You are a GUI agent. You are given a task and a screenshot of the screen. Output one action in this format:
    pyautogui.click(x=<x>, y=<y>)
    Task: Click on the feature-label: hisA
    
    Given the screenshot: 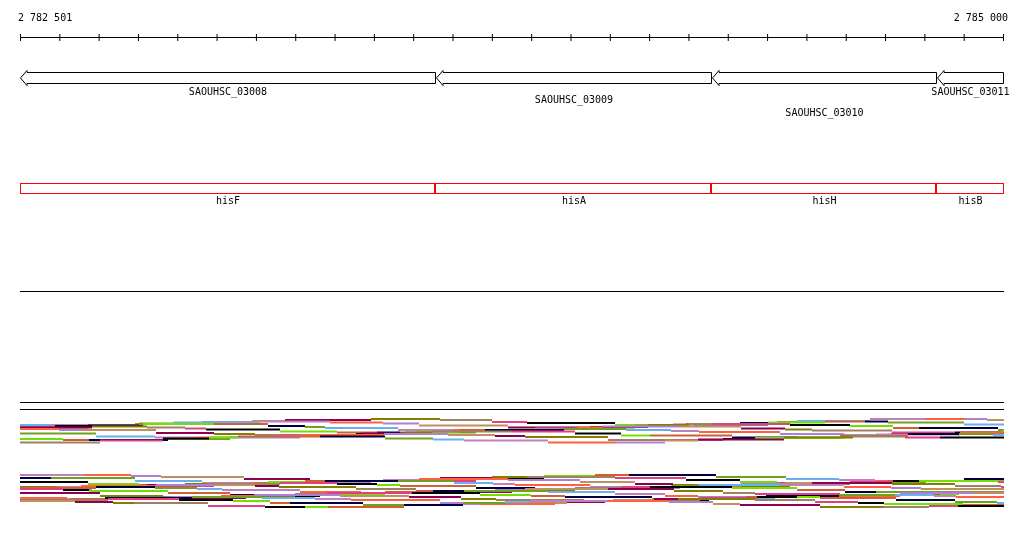 What is the action you would take?
    pyautogui.click(x=574, y=201)
    